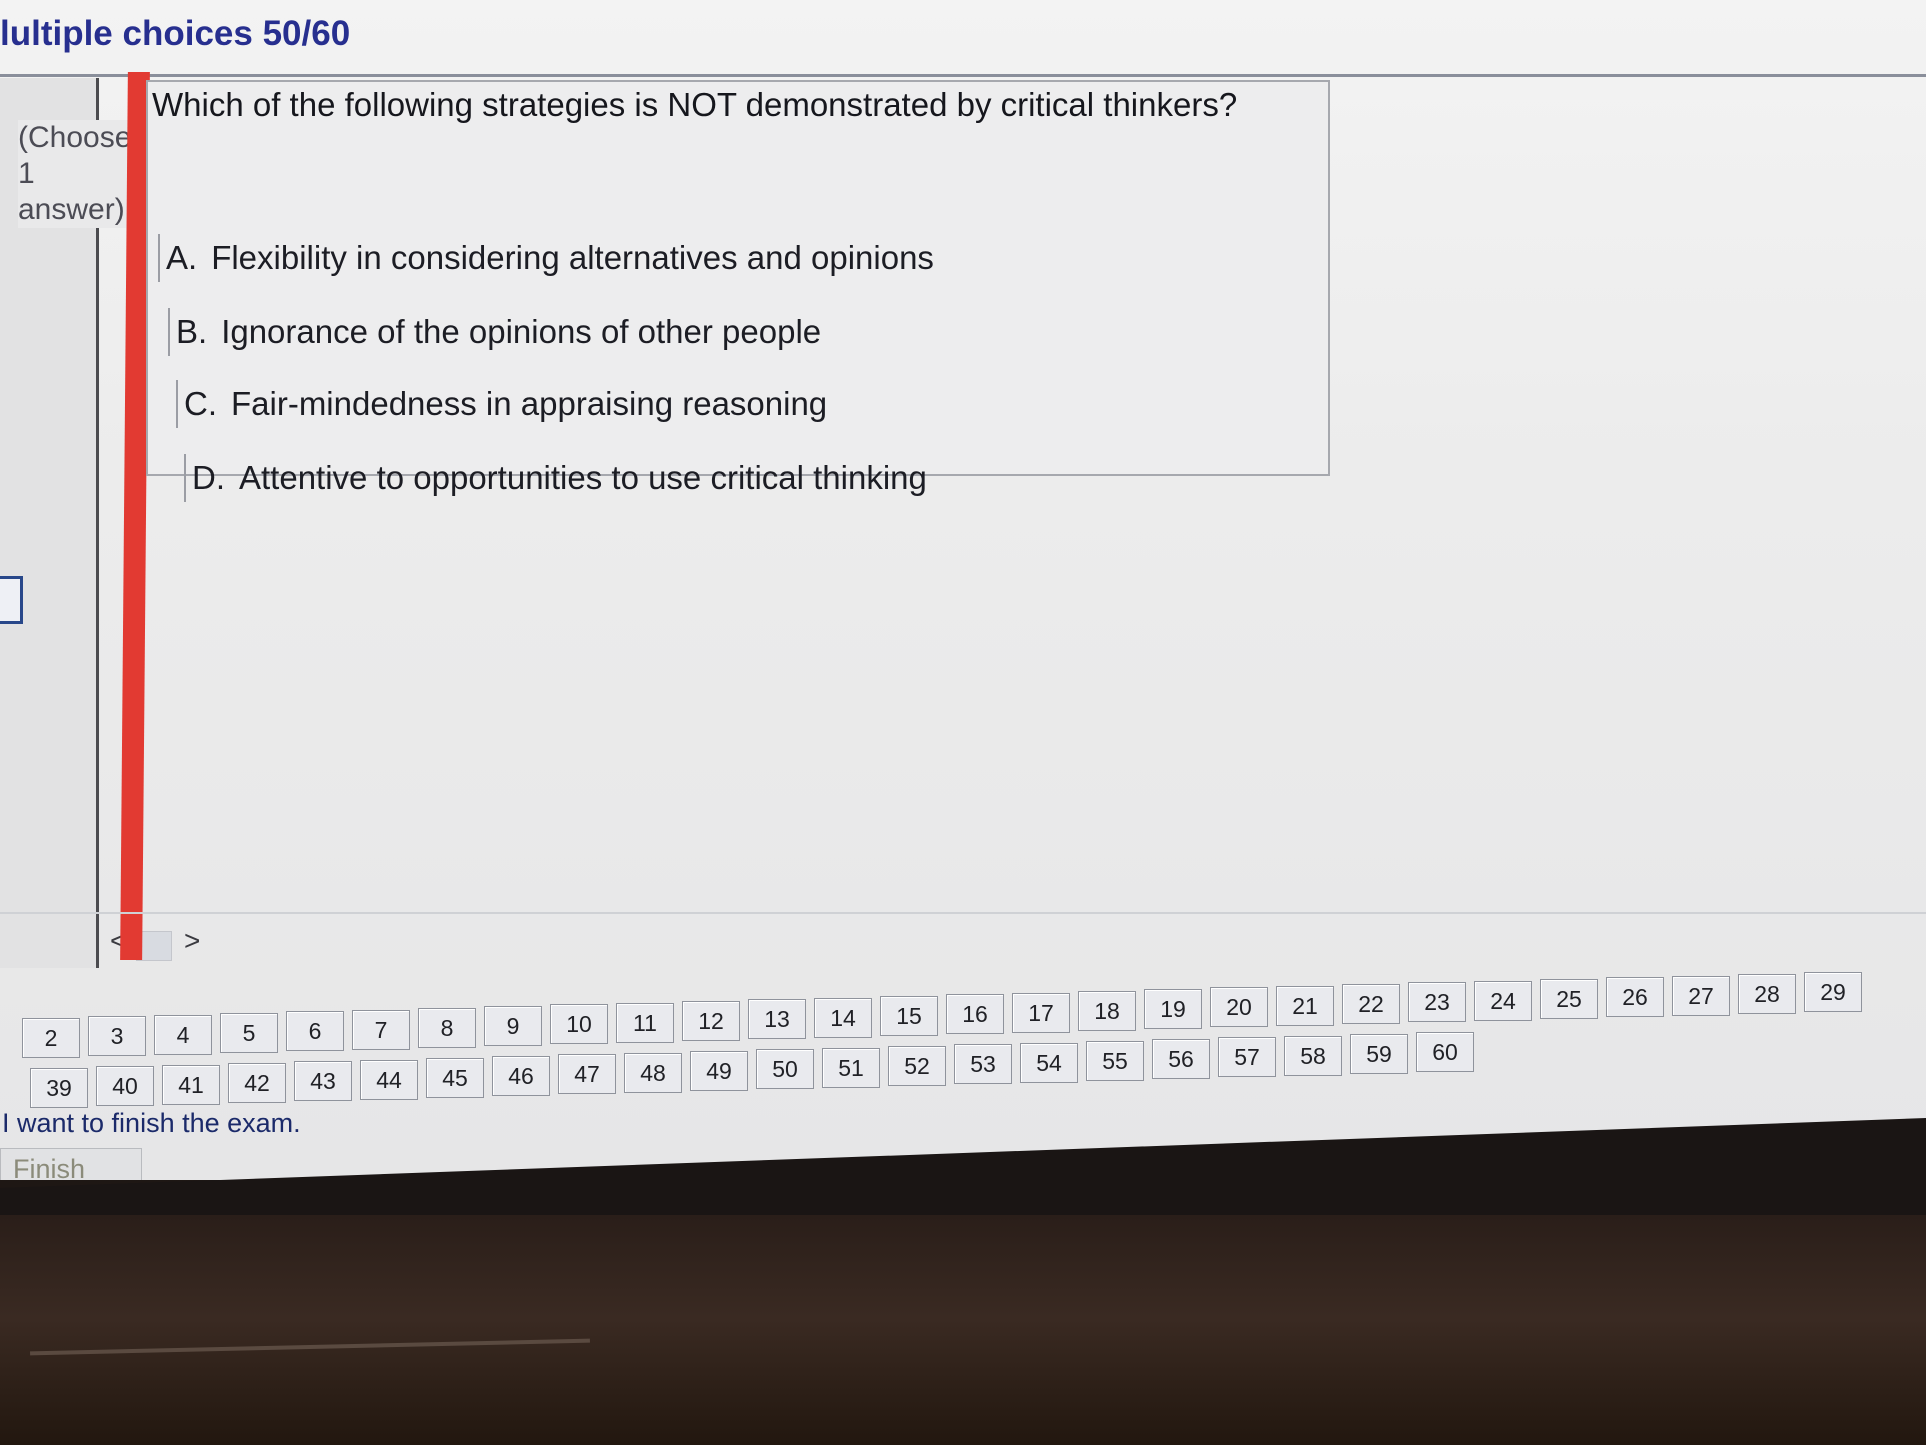 The width and height of the screenshot is (1926, 1445). What do you see at coordinates (513, 1026) in the screenshot?
I see `question-number-button: 9` at bounding box center [513, 1026].